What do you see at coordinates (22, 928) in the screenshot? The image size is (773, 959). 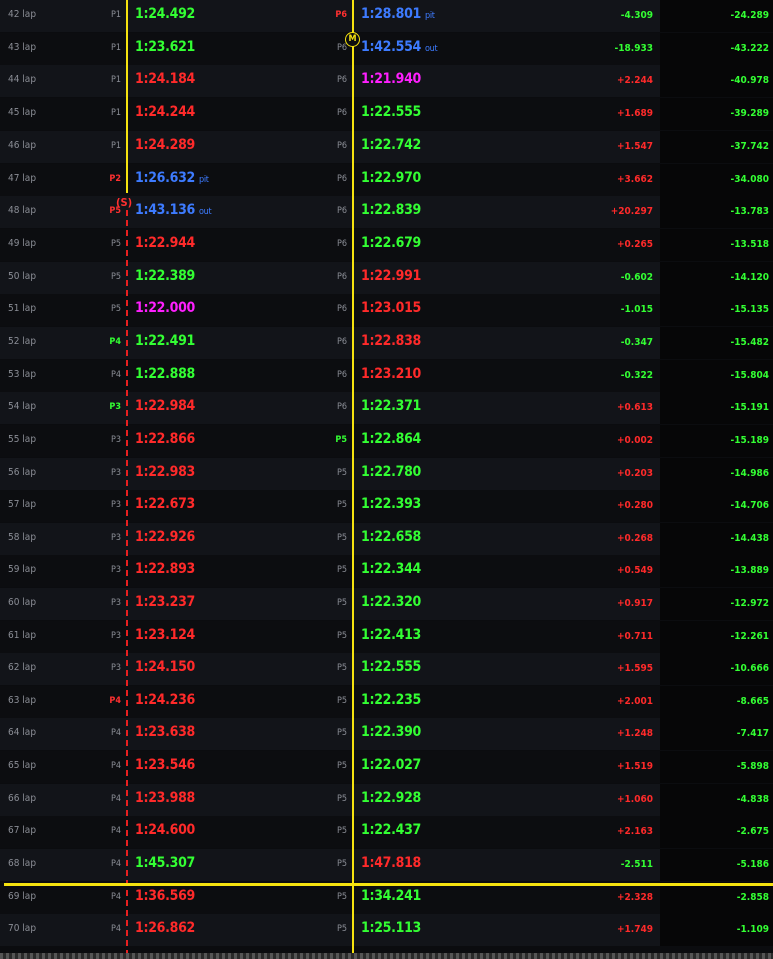 I see `lap-number: 70 lap` at bounding box center [22, 928].